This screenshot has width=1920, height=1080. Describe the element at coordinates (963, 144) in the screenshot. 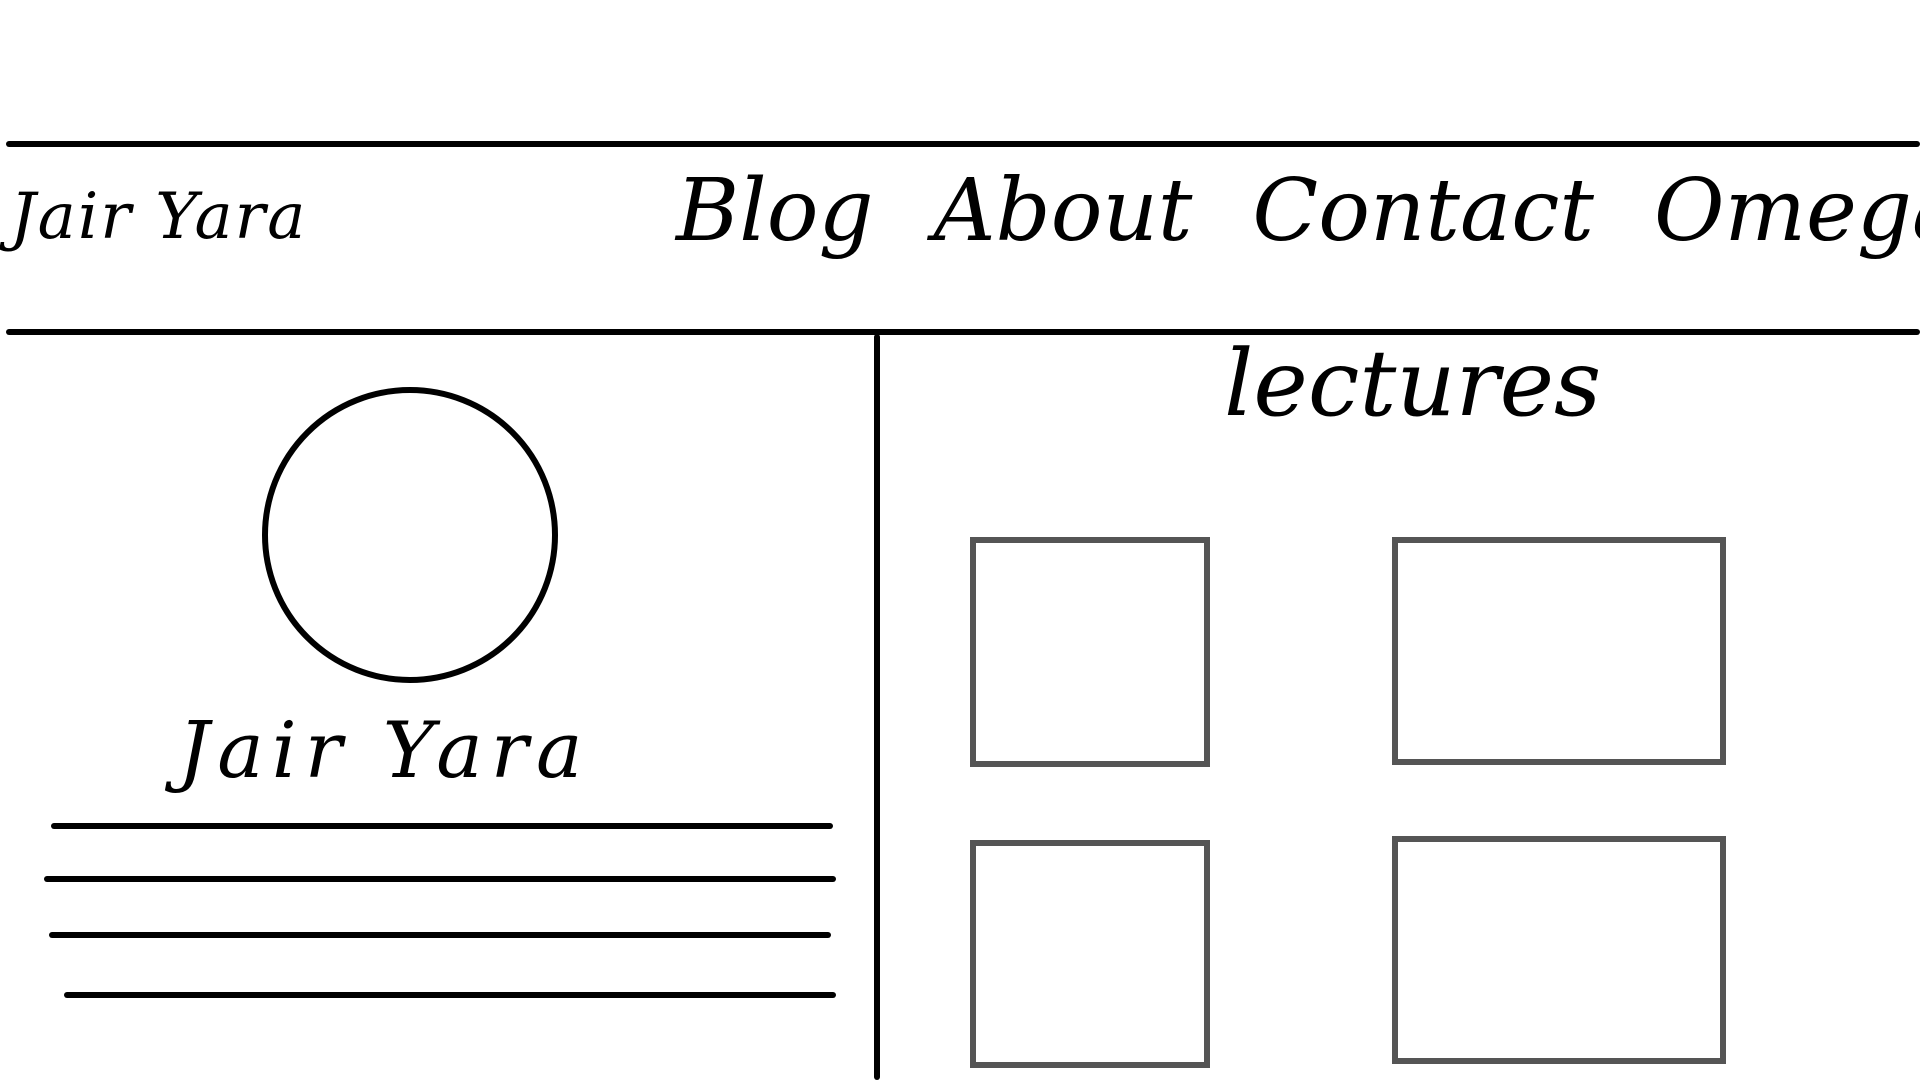

I see `header-top-divider` at that location.